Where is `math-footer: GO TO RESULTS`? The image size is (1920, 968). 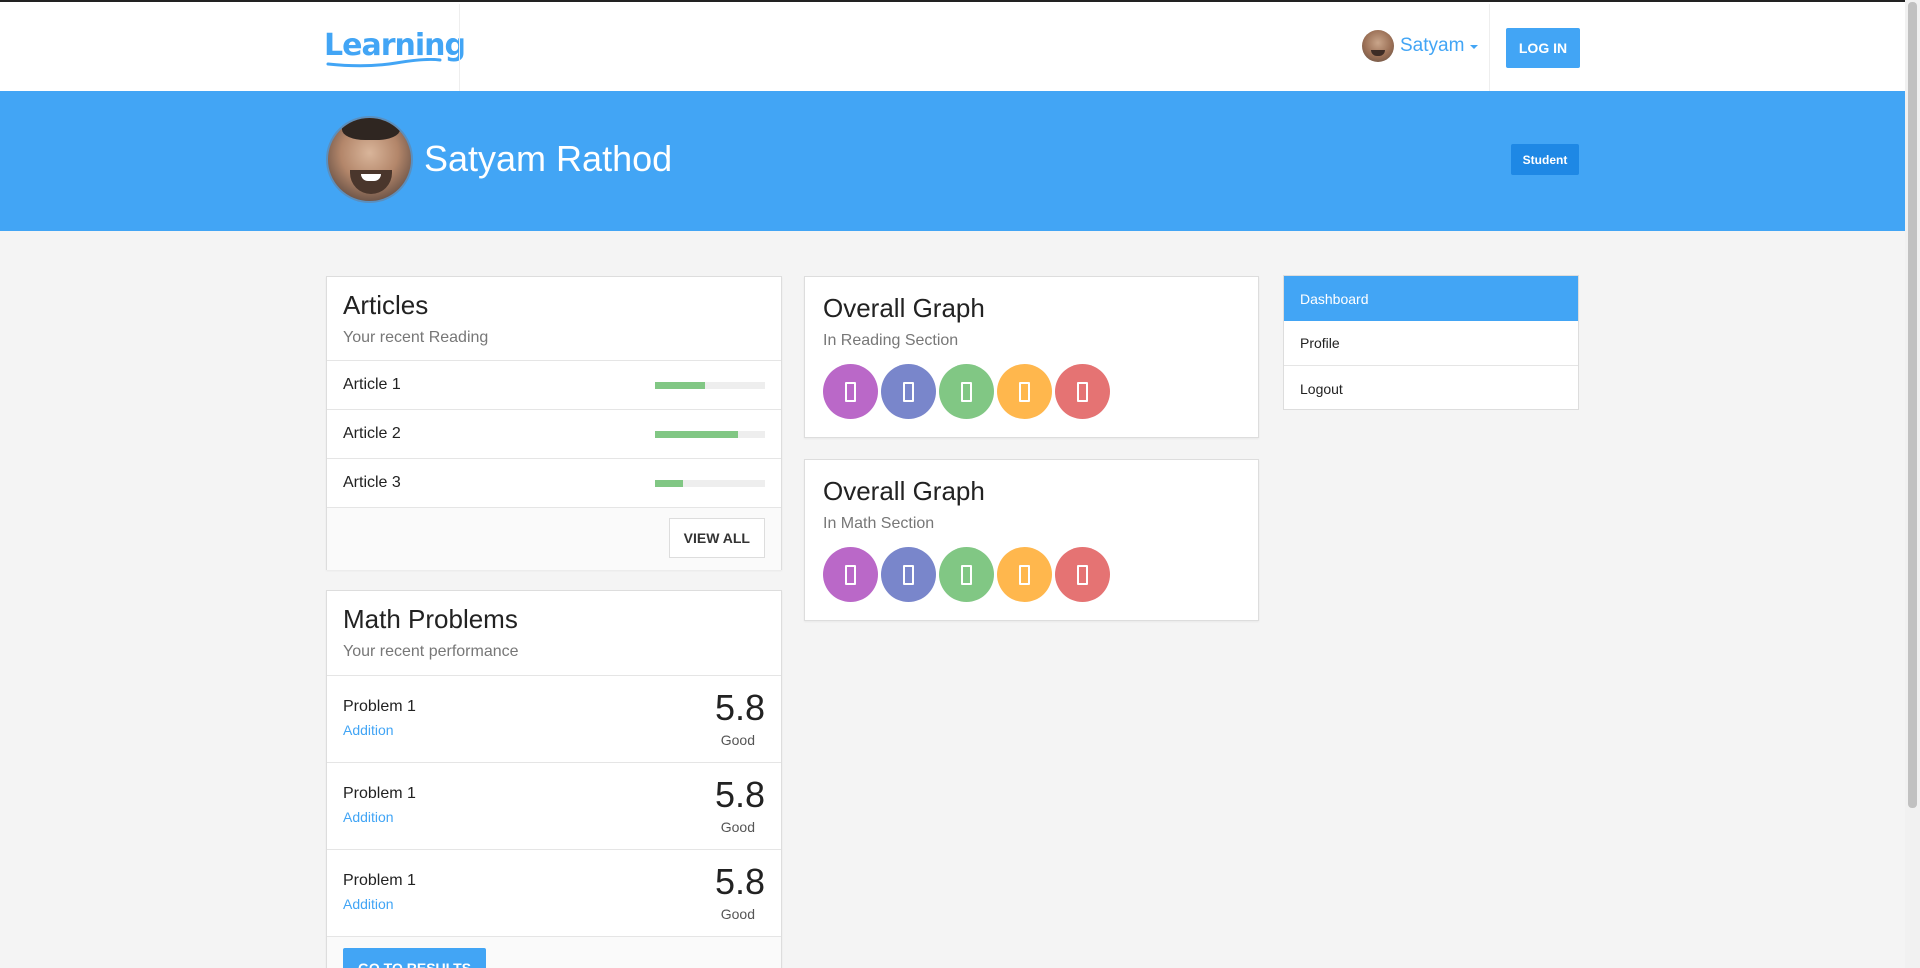 math-footer: GO TO RESULTS is located at coordinates (554, 952).